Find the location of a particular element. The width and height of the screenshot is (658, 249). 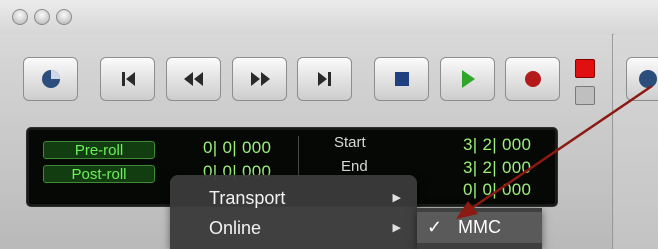

menu-item-label: Transport is located at coordinates (247, 198).